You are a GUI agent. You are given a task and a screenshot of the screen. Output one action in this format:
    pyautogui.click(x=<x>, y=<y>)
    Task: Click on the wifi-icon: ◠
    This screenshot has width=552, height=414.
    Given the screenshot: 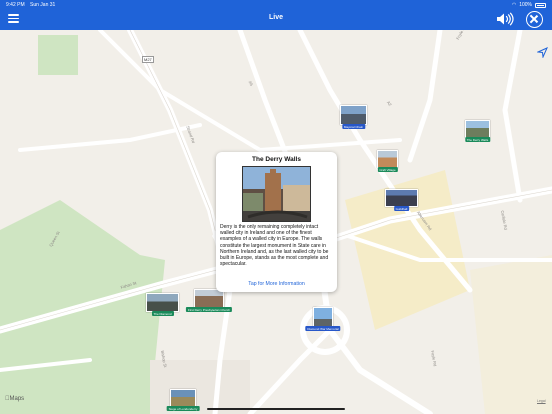 What is the action you would take?
    pyautogui.click(x=514, y=5)
    